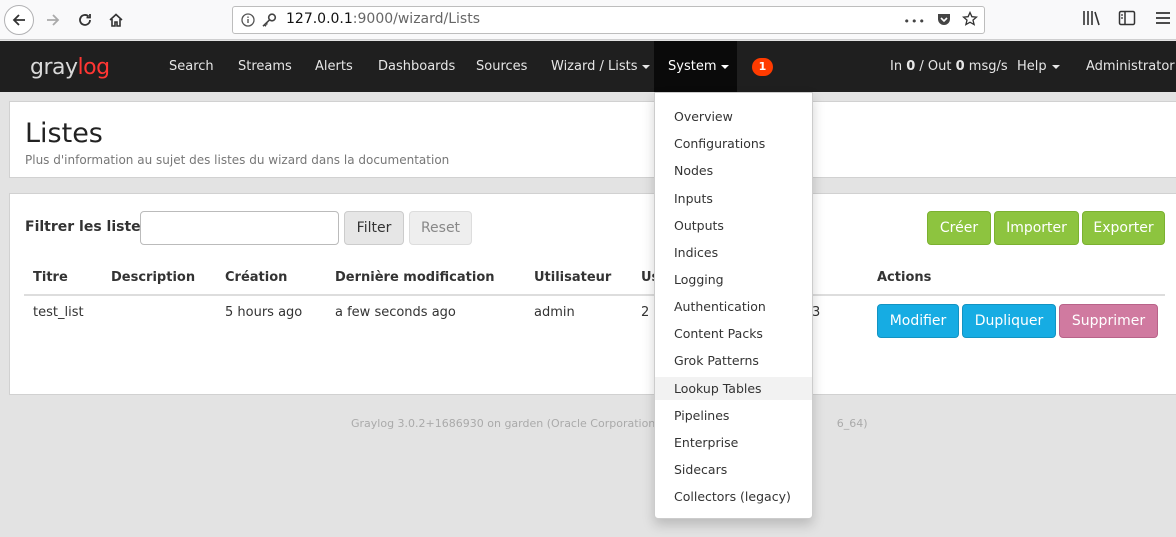 The width and height of the screenshot is (1176, 537). What do you see at coordinates (762, 67) in the screenshot?
I see `notification-badge: 1` at bounding box center [762, 67].